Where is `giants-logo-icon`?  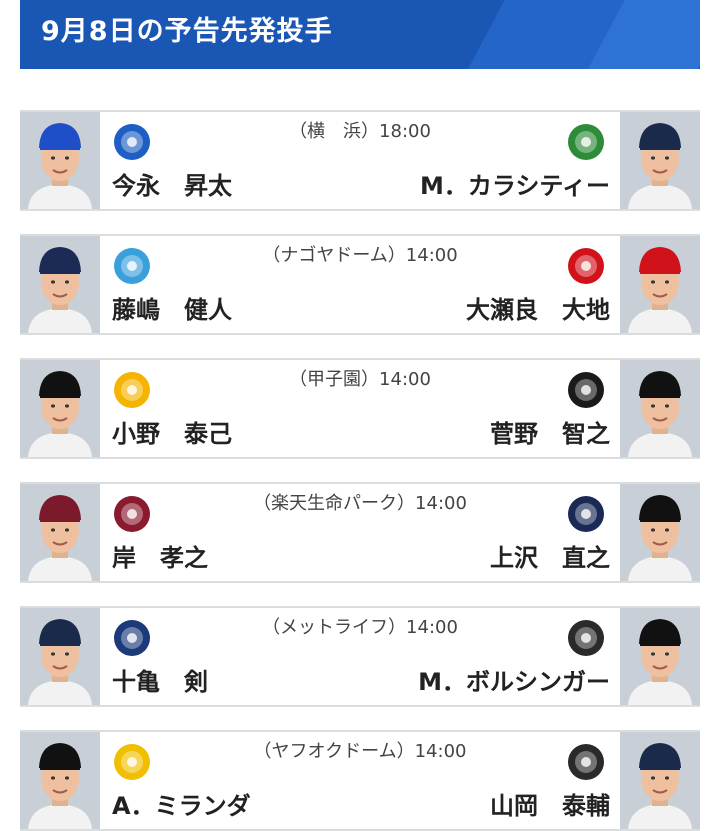
giants-logo-icon is located at coordinates (586, 390).